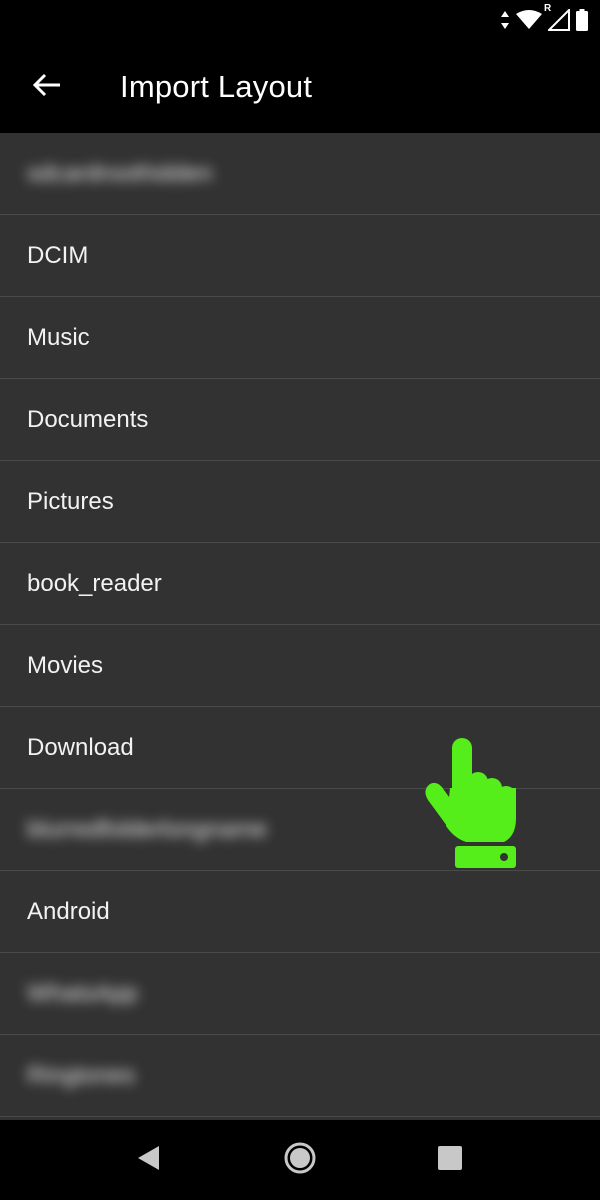  What do you see at coordinates (65, 665) in the screenshot?
I see `folder-label: Movies` at bounding box center [65, 665].